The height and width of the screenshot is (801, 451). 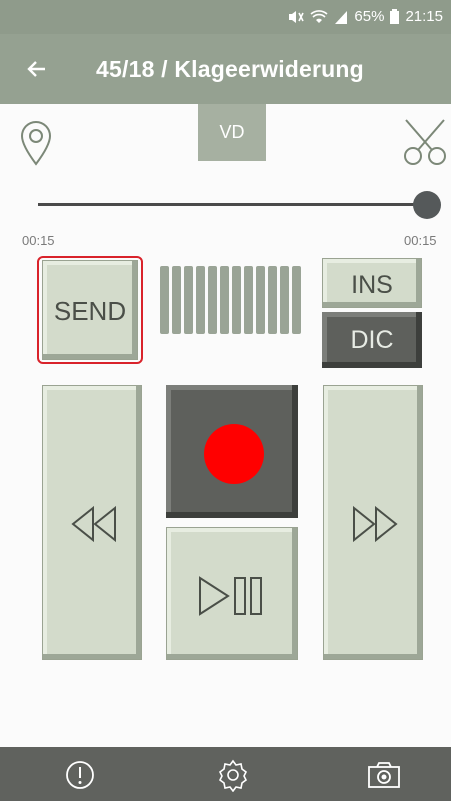 I want to click on rewind-button, so click(x=92, y=522).